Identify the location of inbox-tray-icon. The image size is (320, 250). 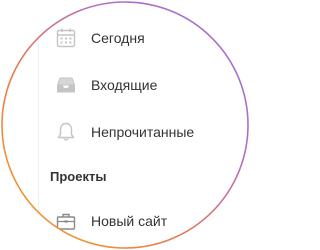
(66, 85).